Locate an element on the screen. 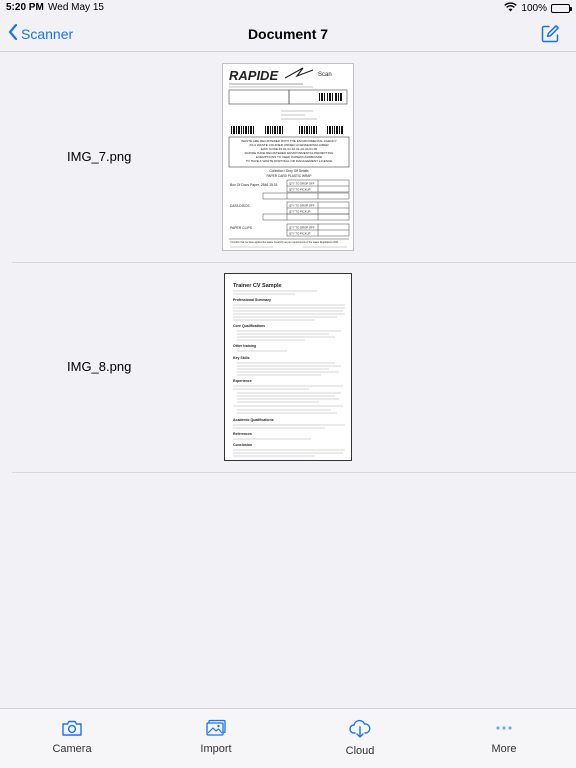 This screenshot has width=576, height=768. thumb-cv-title: Trainer CV Sample is located at coordinates (257, 286).